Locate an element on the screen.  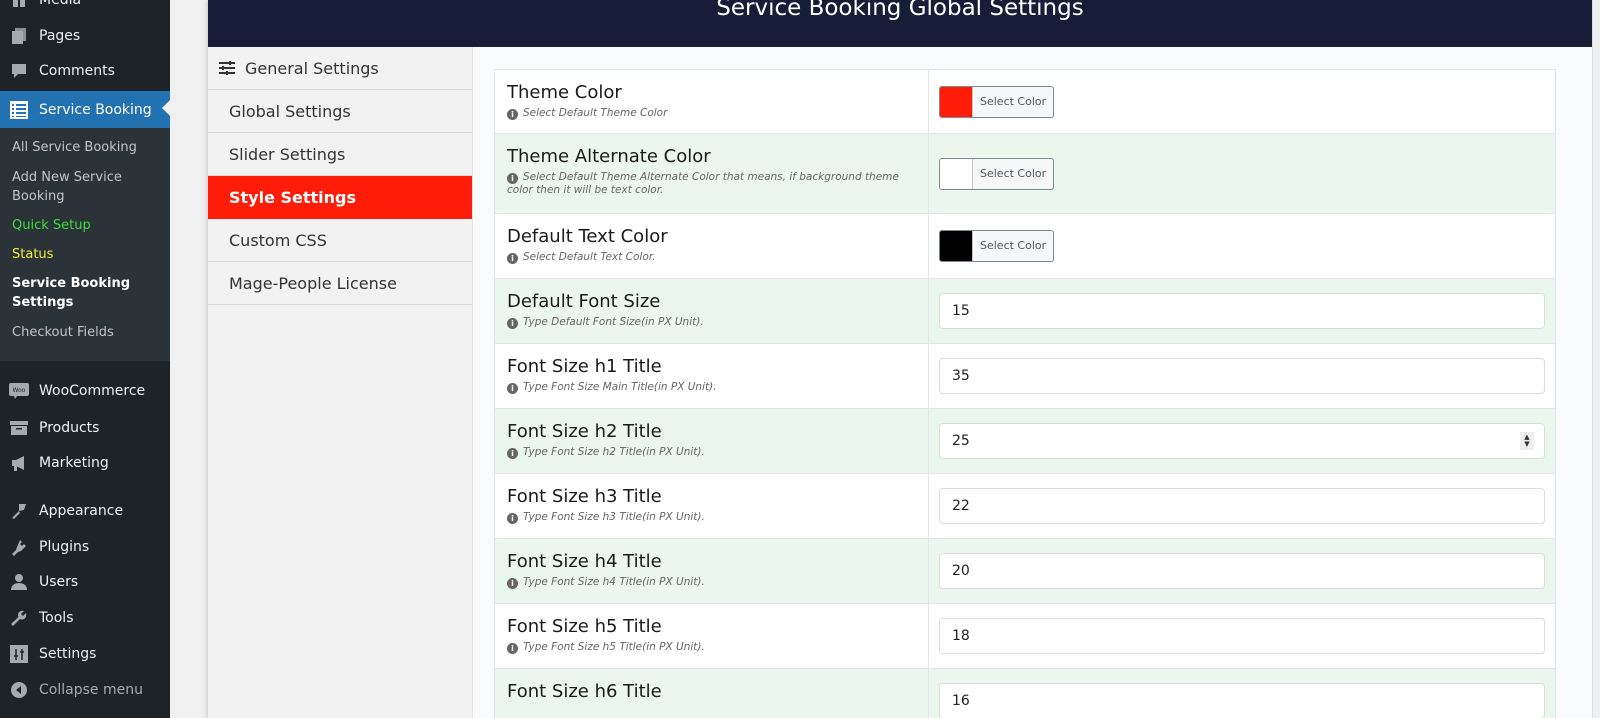
font-size-h4-input: 20 is located at coordinates (1242, 571).